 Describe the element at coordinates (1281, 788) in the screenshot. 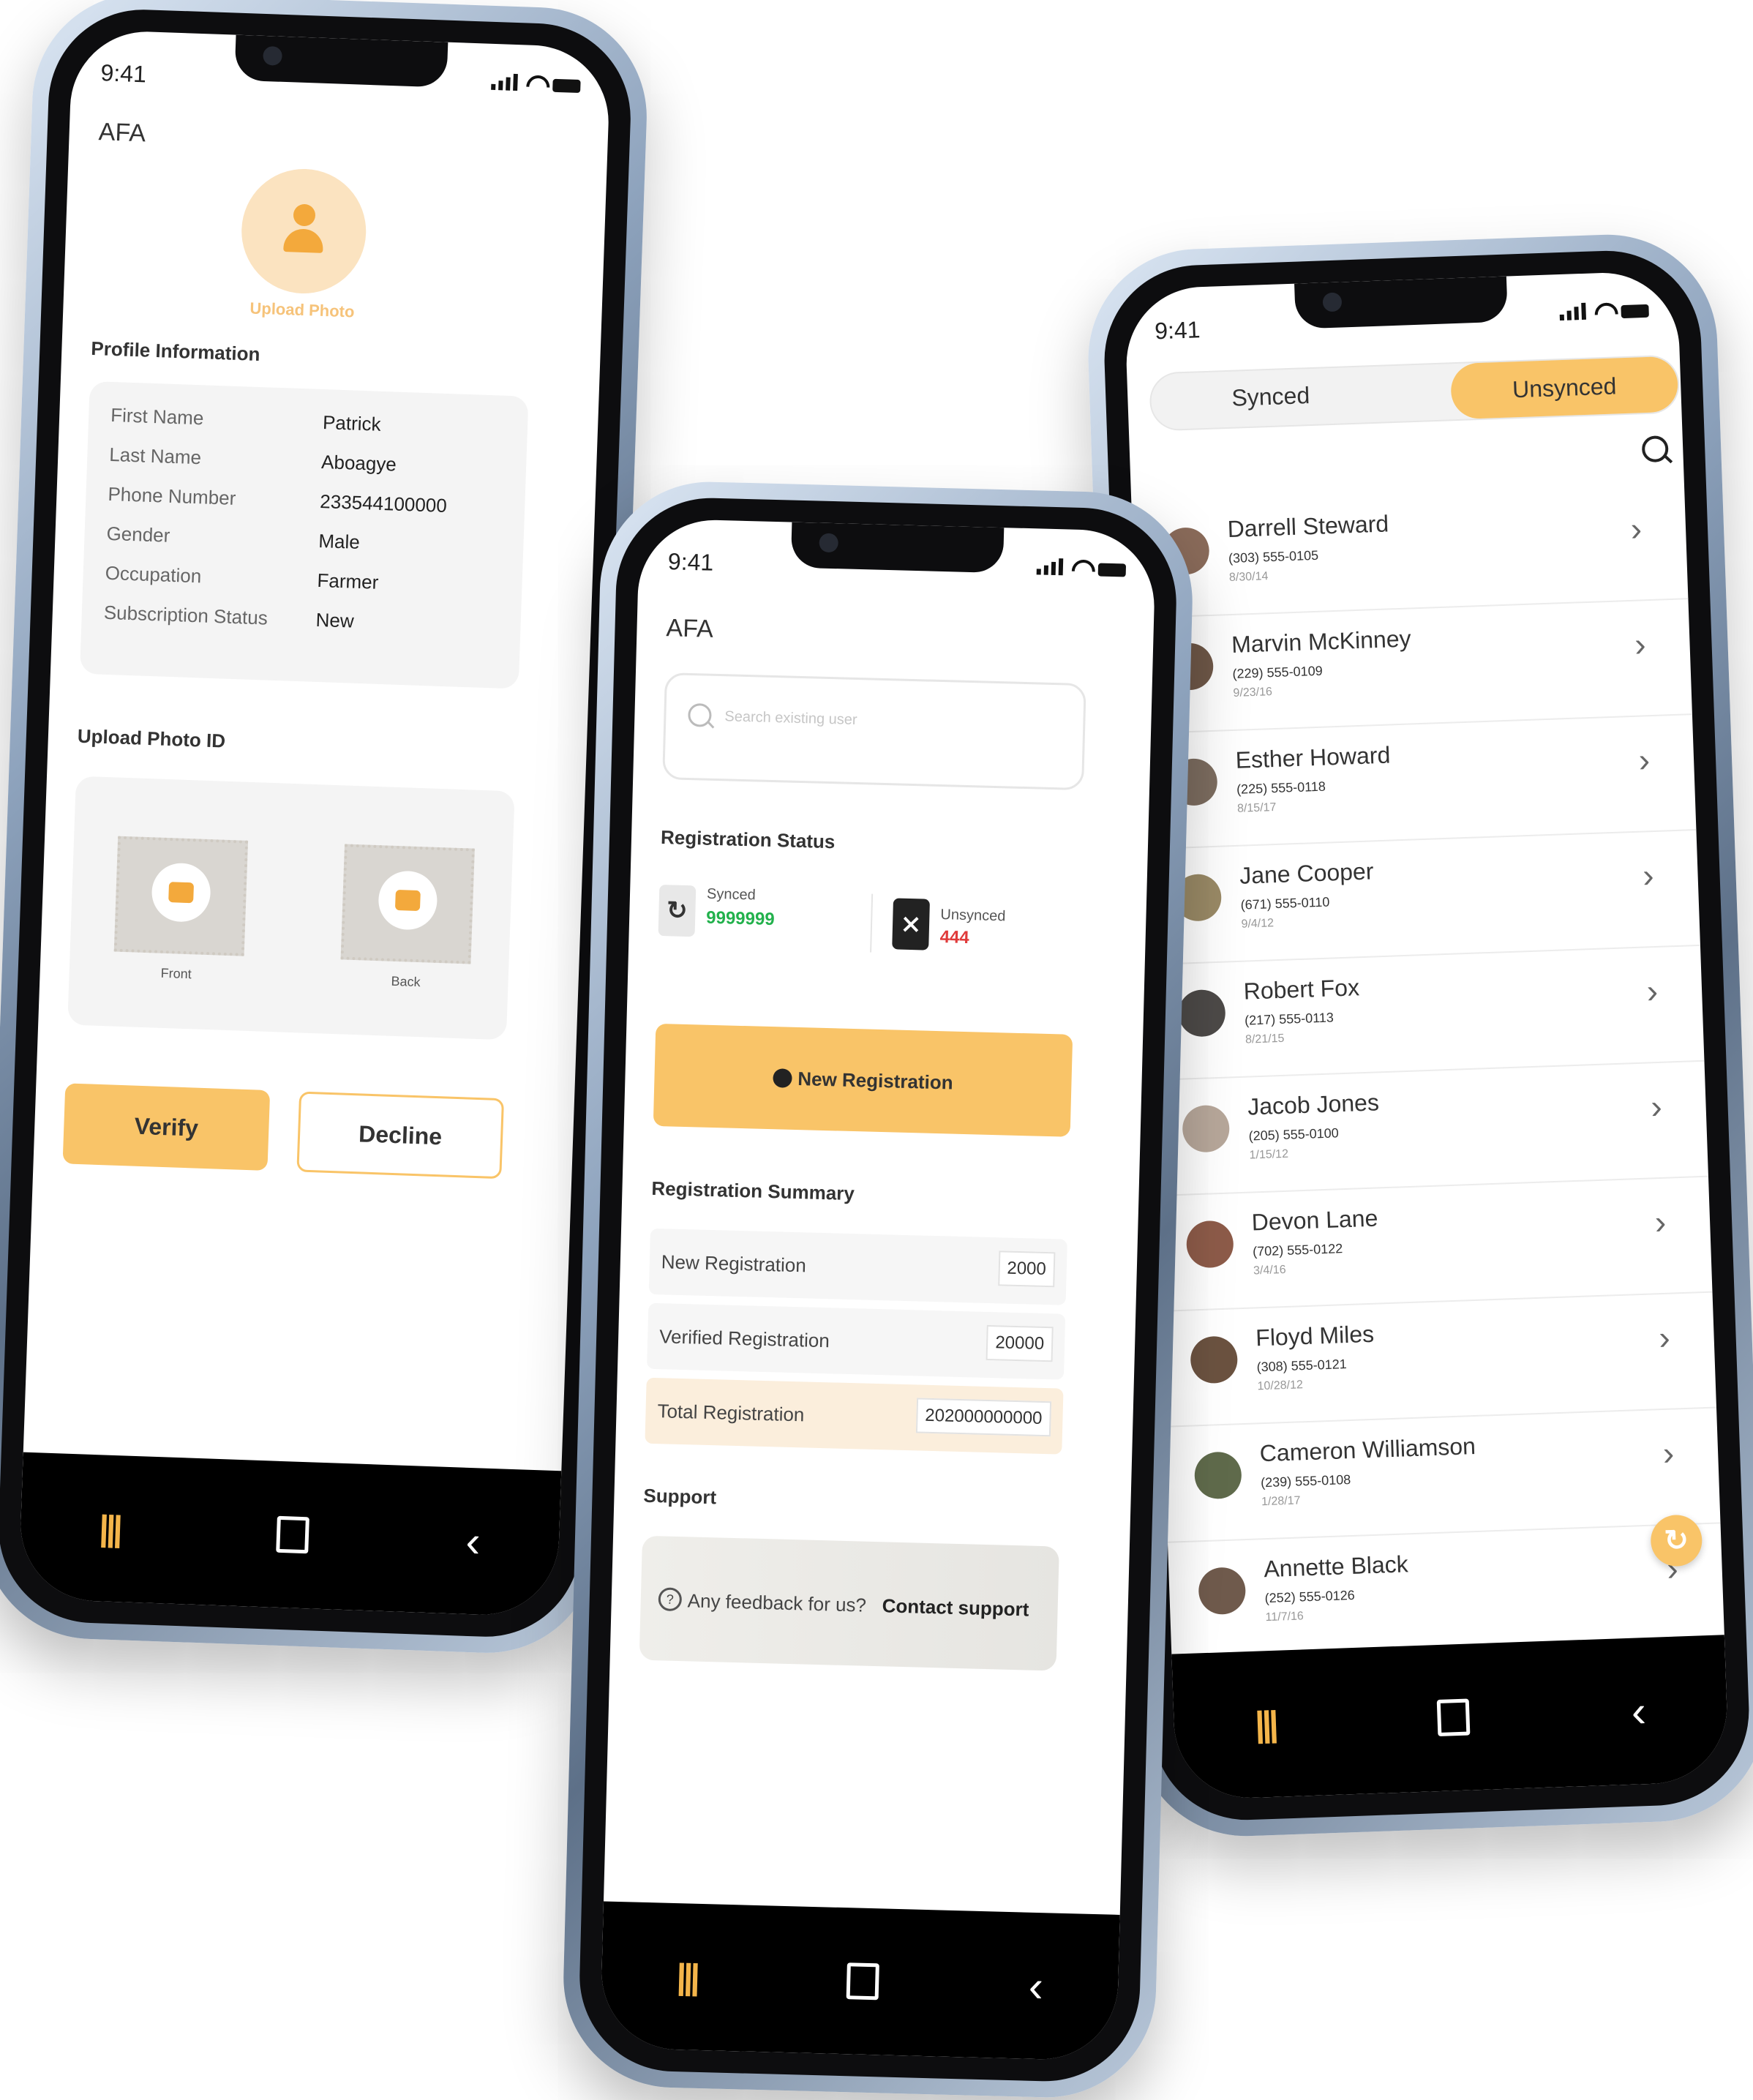

I see `contact-phone: (225) 555-0118` at that location.